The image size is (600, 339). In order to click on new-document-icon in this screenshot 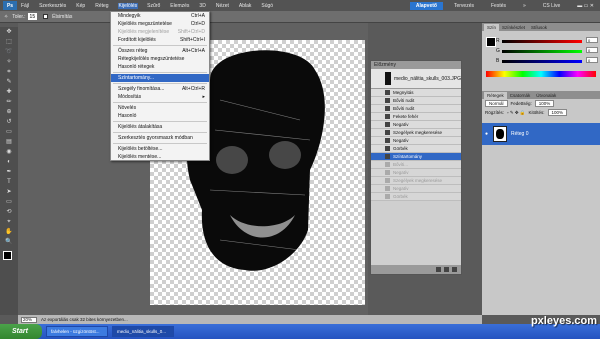, I will do `click(438, 269)`.